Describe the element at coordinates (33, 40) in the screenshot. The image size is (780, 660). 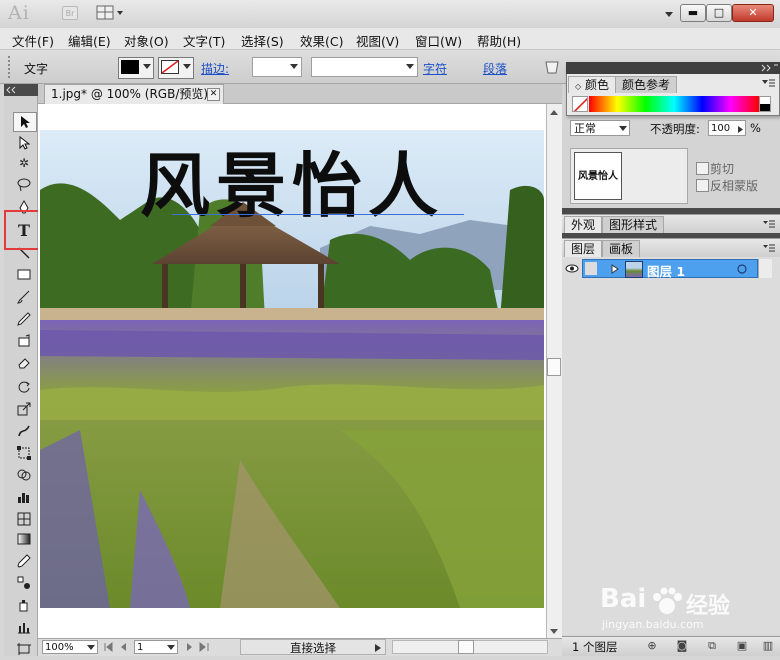
I see `menu-file: 文件(F)` at that location.